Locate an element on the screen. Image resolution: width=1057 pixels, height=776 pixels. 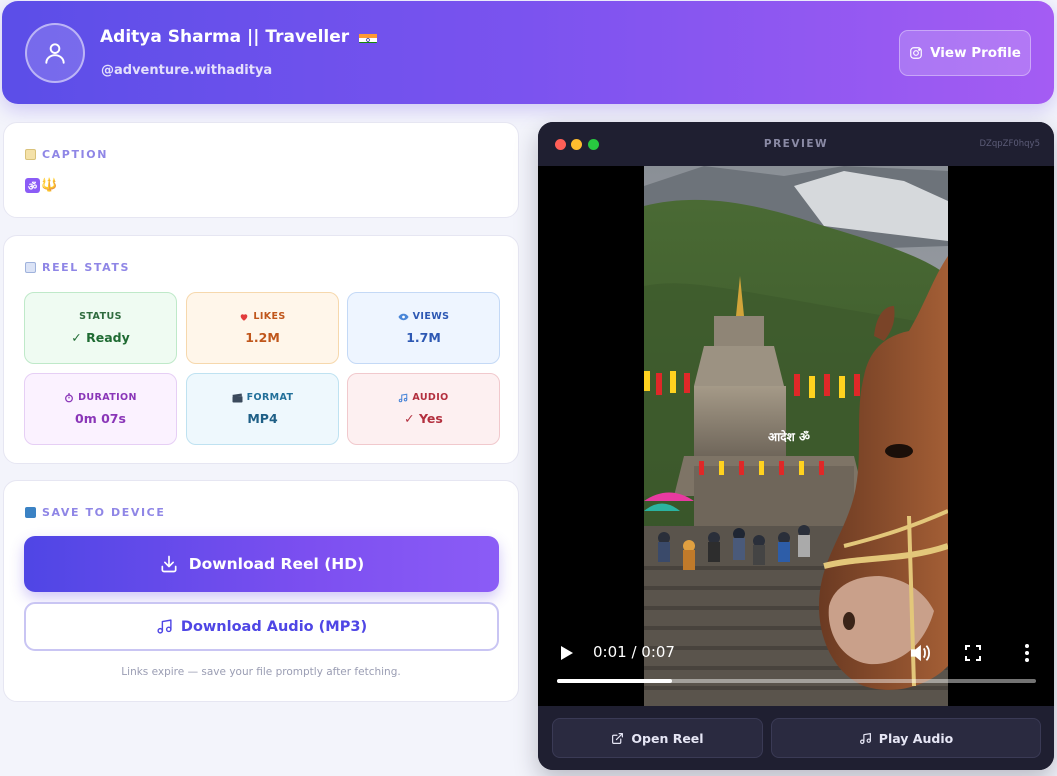
eye-icon is located at coordinates (403, 316).